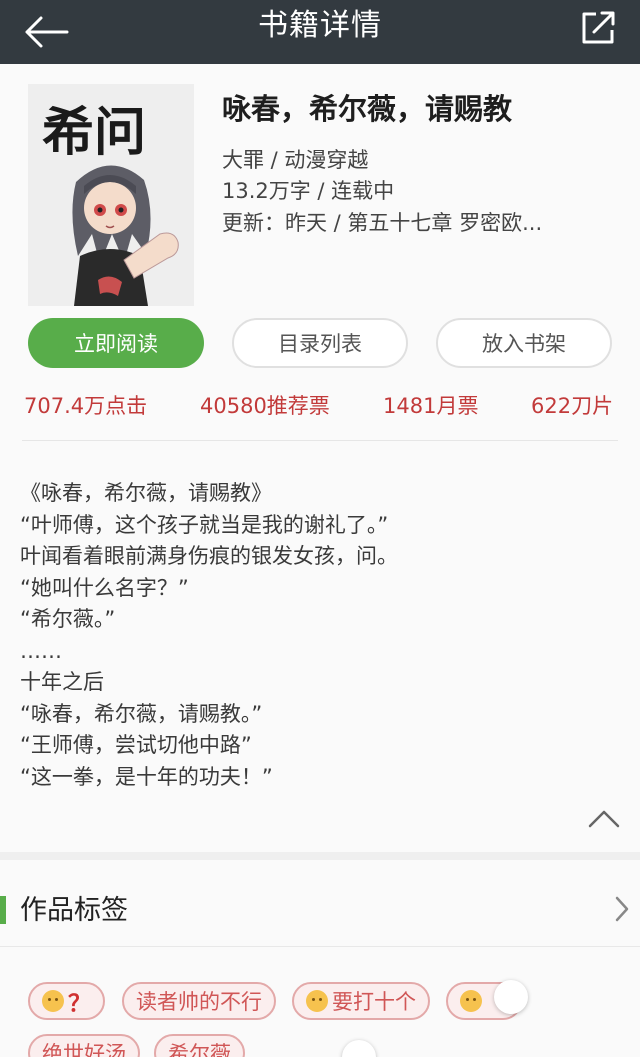 This screenshot has height=1057, width=640. I want to click on intro-line: “咏春，希尔薇，请赐教。”, so click(141, 713).